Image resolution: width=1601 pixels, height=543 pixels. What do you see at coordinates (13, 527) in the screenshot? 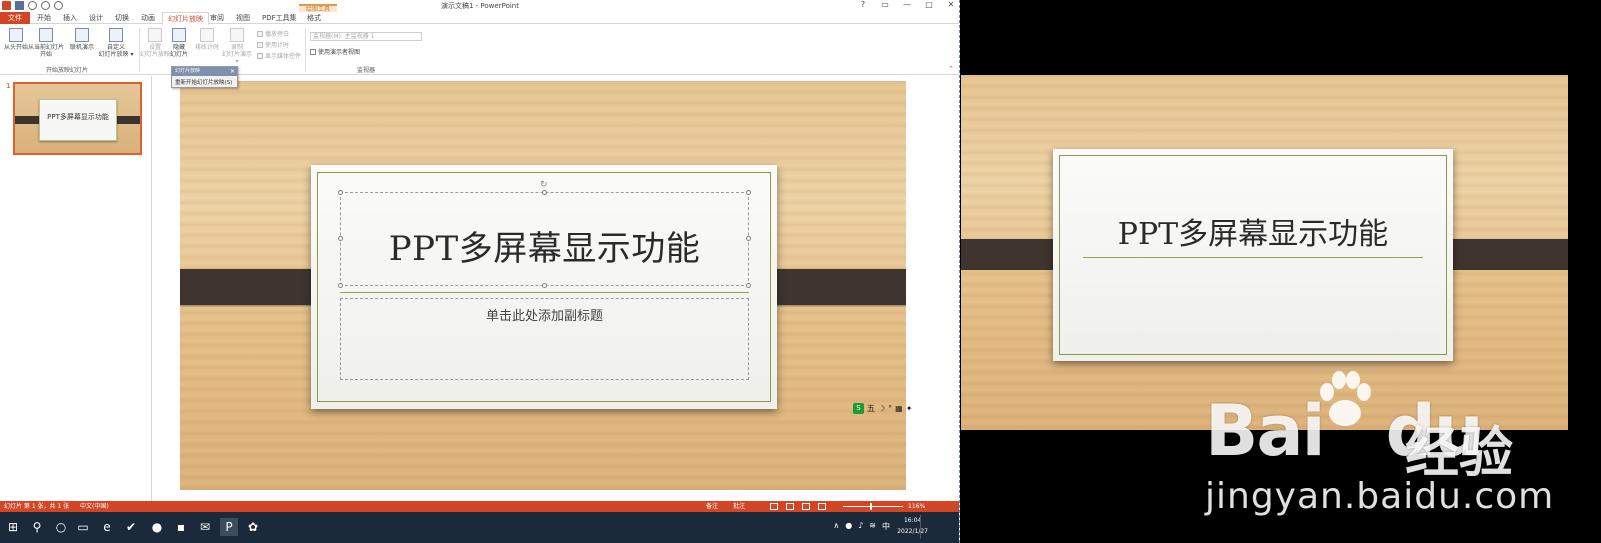
I see `start-icon: ⊞` at bounding box center [13, 527].